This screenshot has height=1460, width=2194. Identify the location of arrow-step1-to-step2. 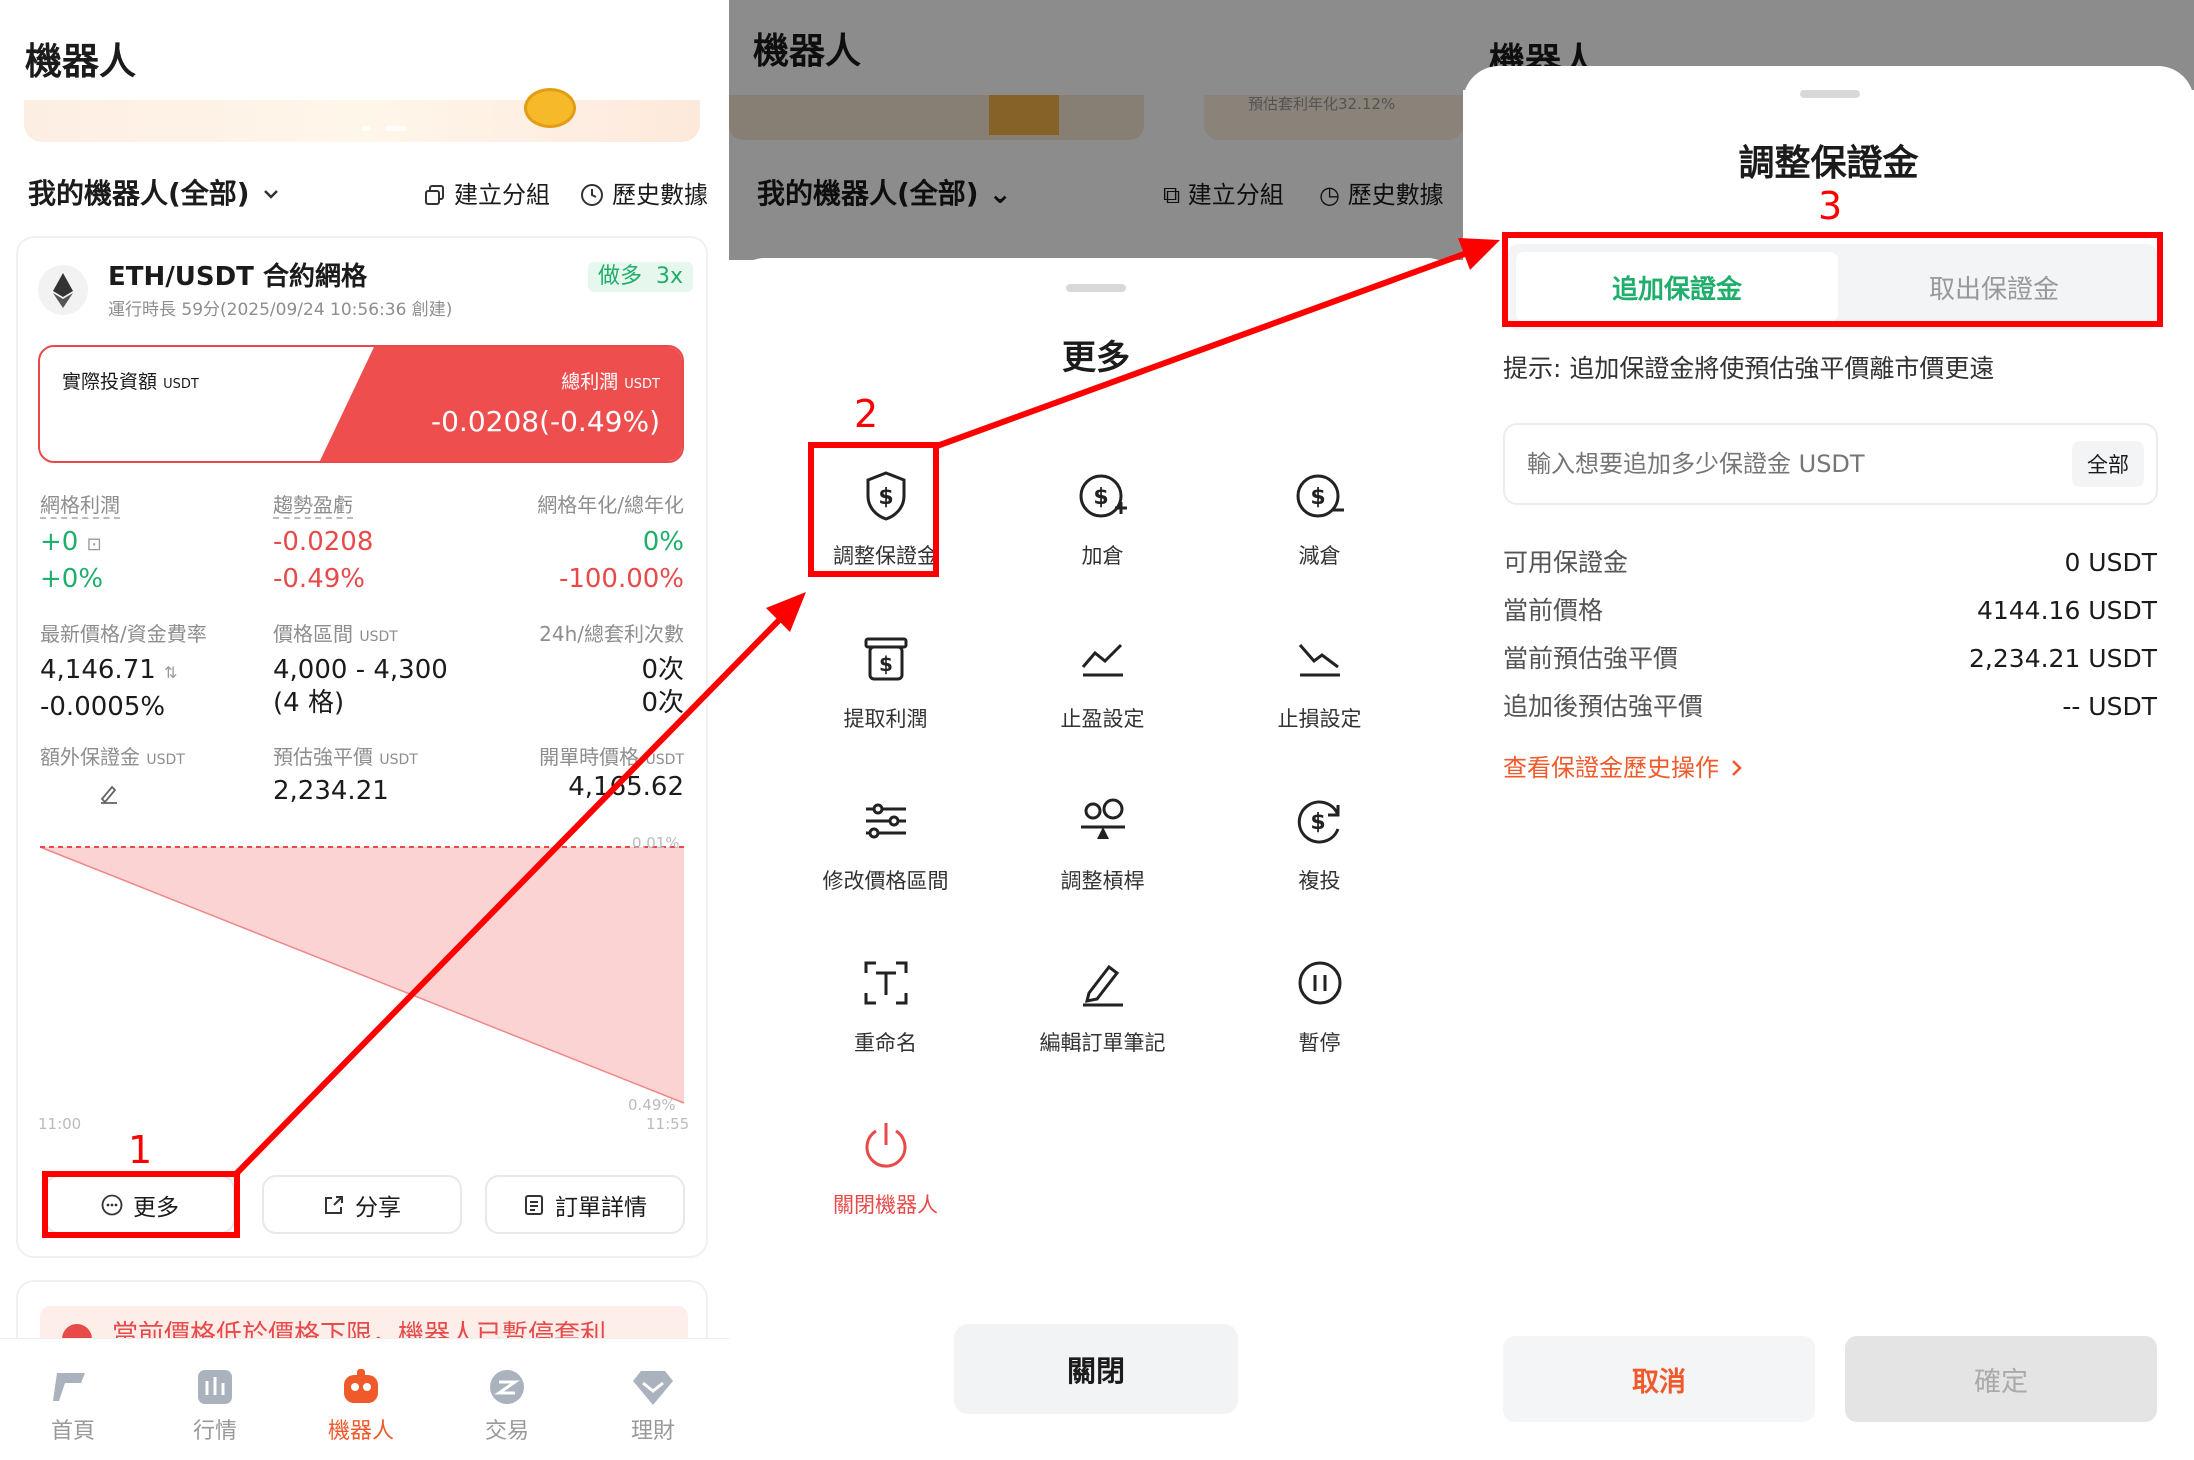
(512, 892).